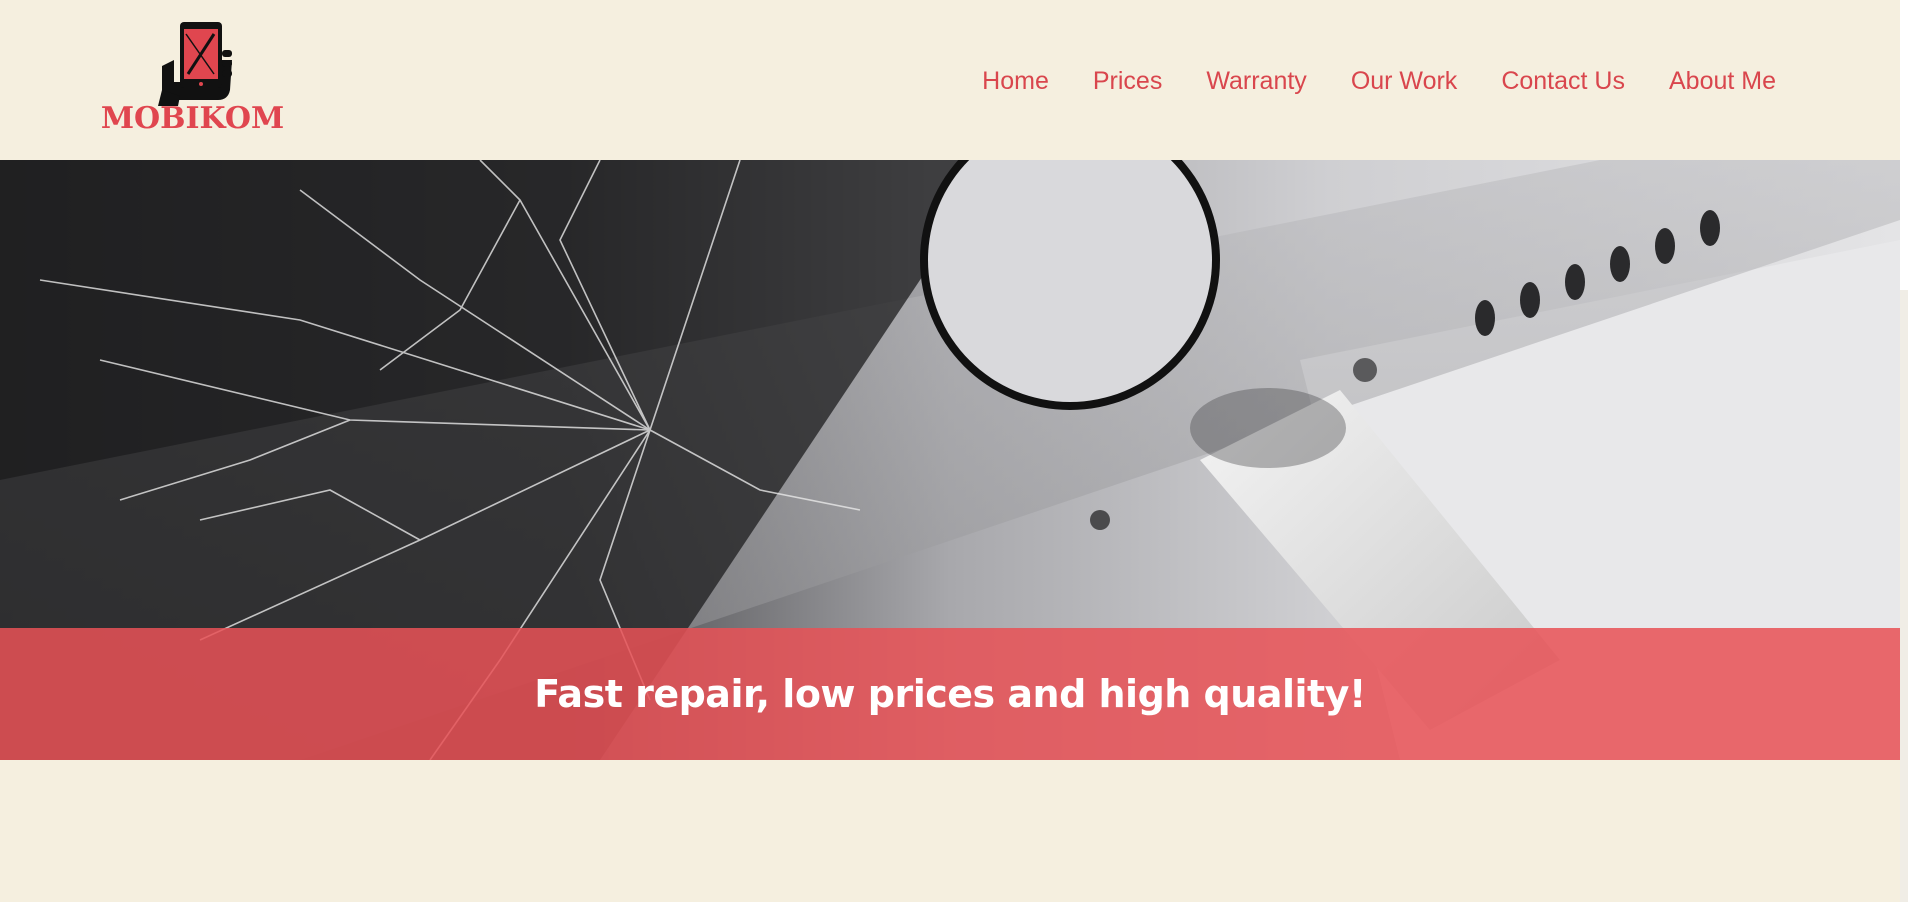 The height and width of the screenshot is (902, 1908). I want to click on phone-in-hand-icon, so click(195, 64).